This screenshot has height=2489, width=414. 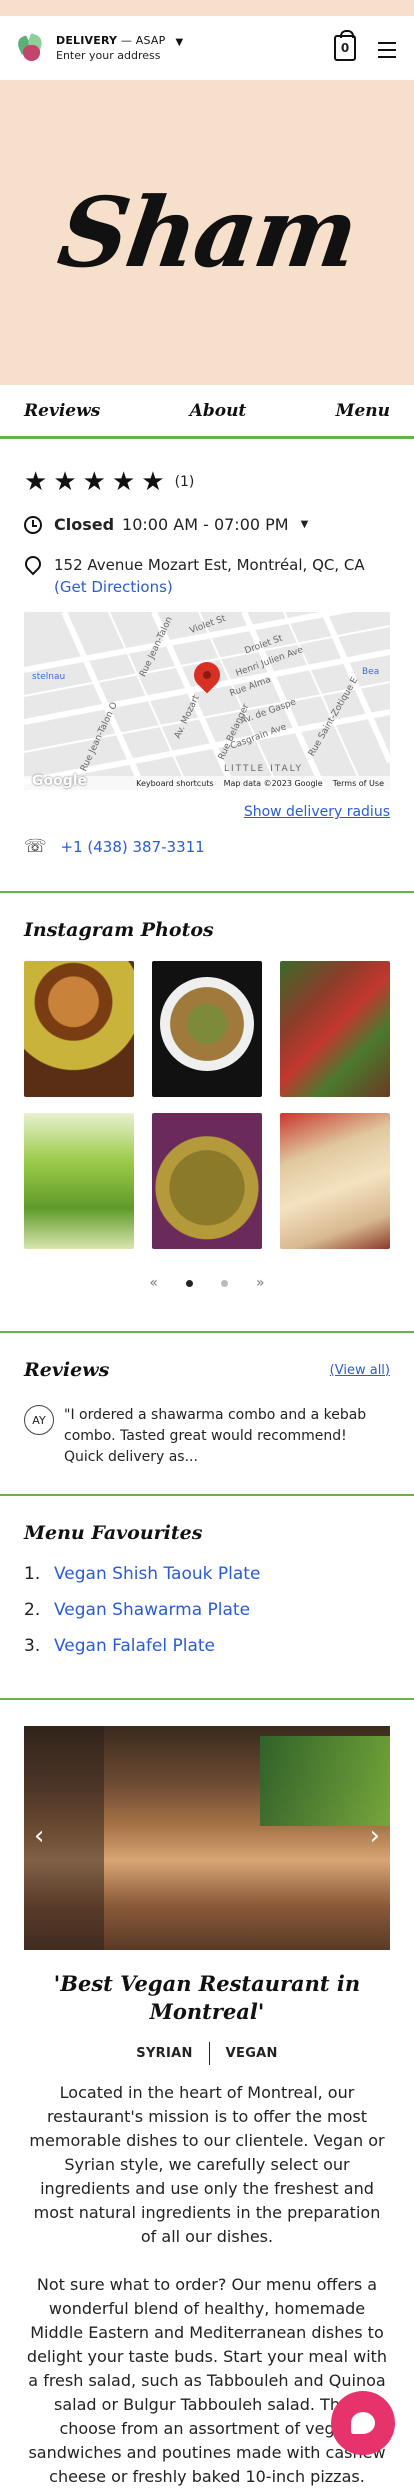 I want to click on chat-button, so click(x=363, y=2423).